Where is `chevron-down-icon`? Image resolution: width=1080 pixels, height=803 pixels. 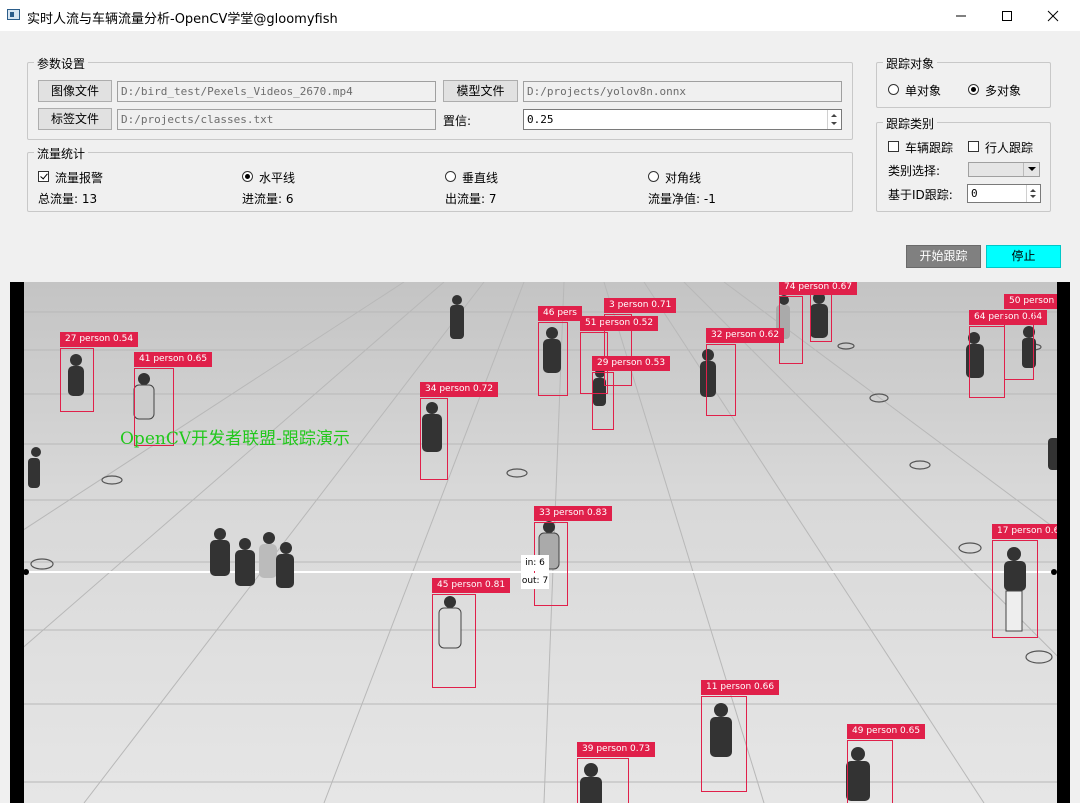 chevron-down-icon is located at coordinates (1031, 169).